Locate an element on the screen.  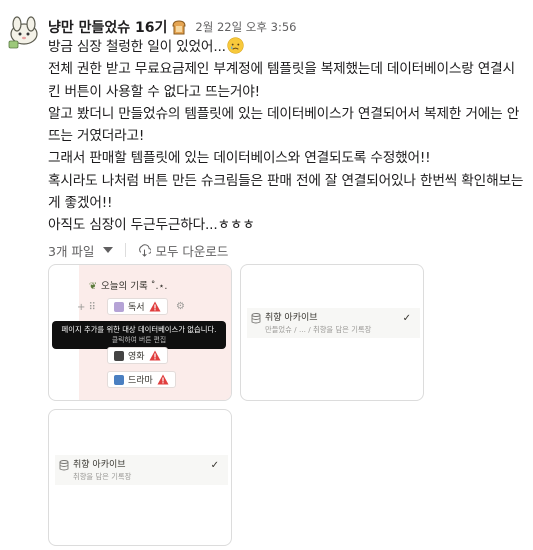
tooltip-main-text: 페이지 추가를 위한 대상 데이터베이스가 없습니다. is located at coordinates (139, 329).